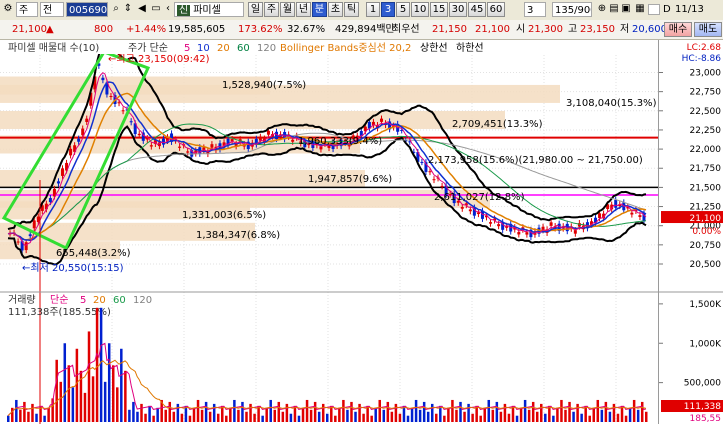  What do you see at coordinates (678, 29) in the screenshot?
I see `buy-button: 매수` at bounding box center [678, 29].